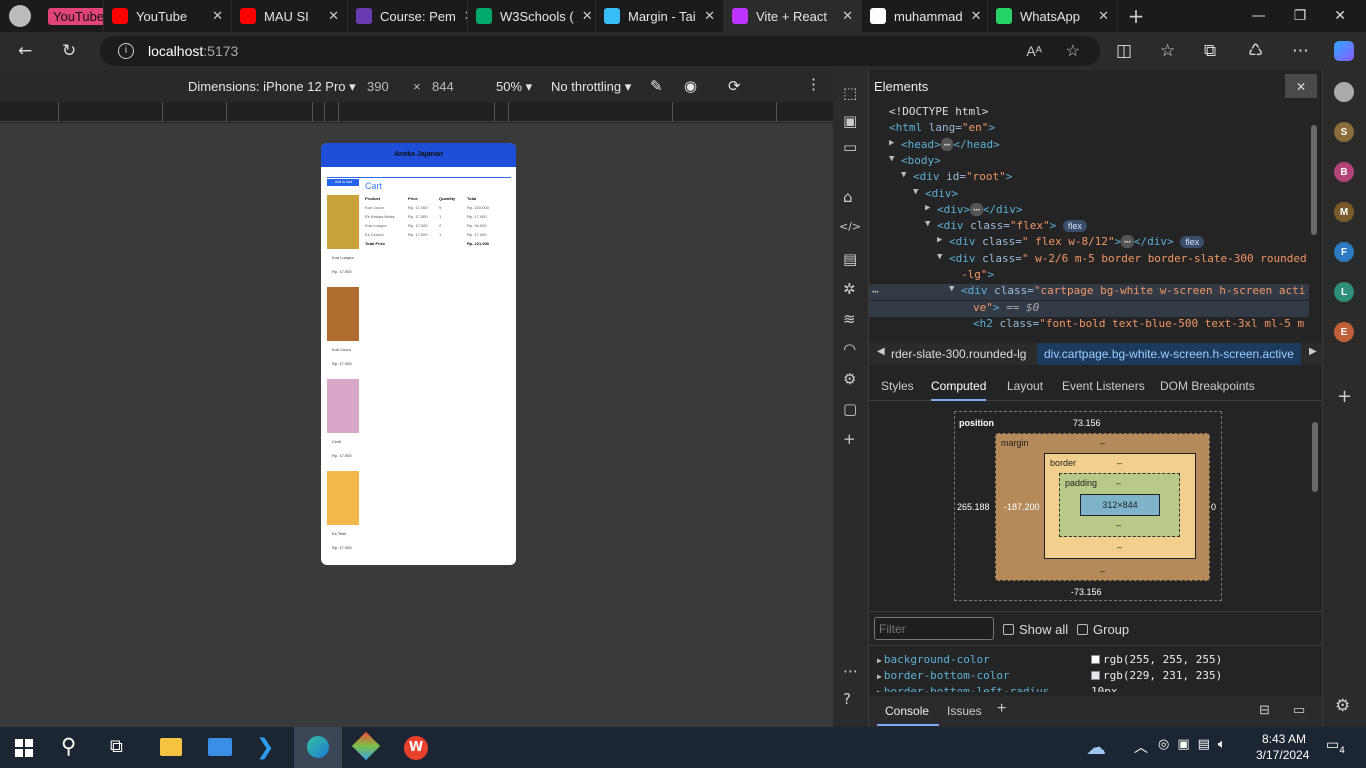 The height and width of the screenshot is (768, 1366). Describe the element at coordinates (1089, 243) in the screenshot. I see `dom-node: ▶ <div class=" flex w-8/12"> ⋯ </div> flex` at that location.